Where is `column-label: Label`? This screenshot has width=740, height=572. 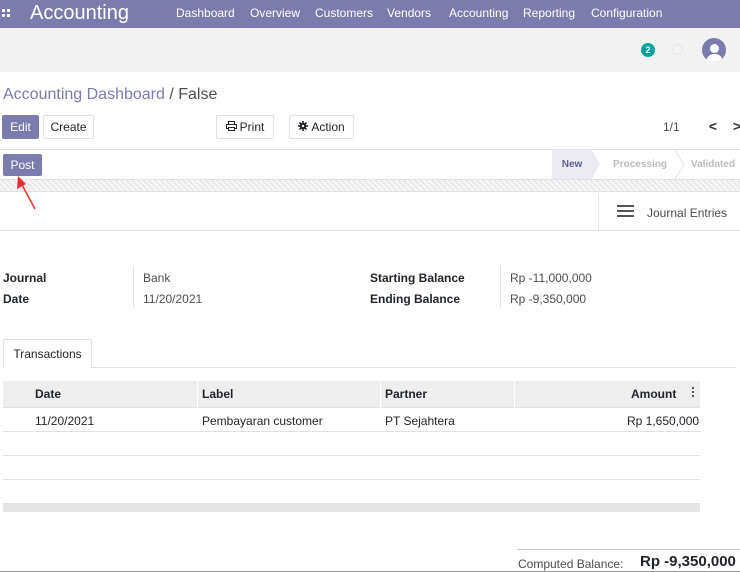
column-label: Label is located at coordinates (217, 394).